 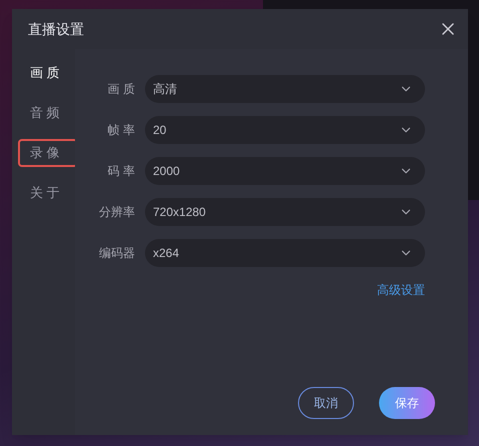 I want to click on sidebar-tab: 音 频, so click(x=48, y=113).